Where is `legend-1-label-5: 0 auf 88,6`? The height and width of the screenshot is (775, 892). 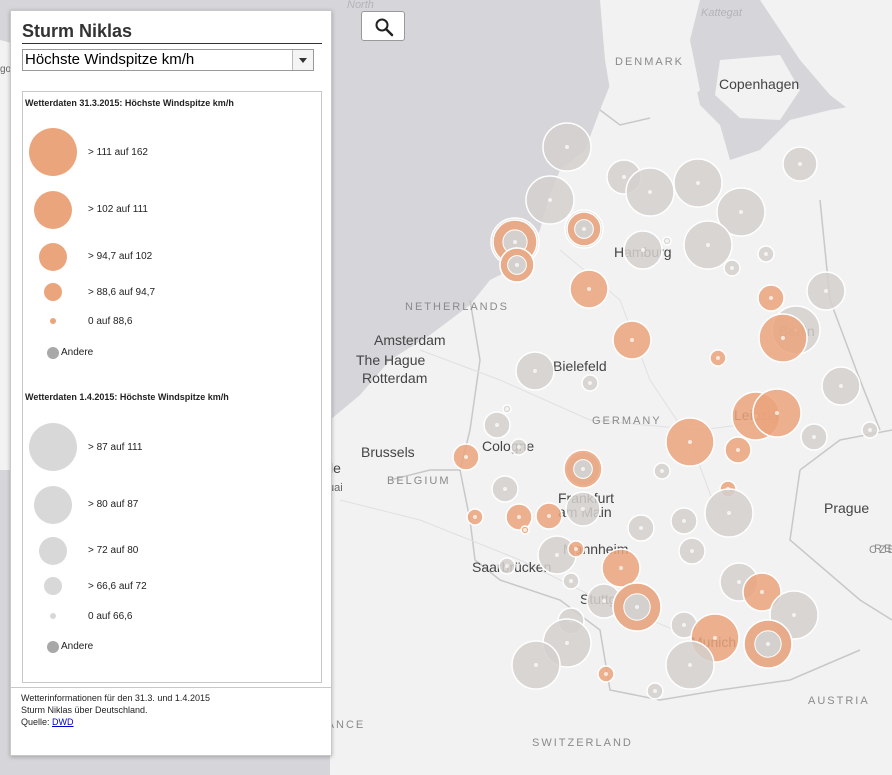 legend-1-label-5: 0 auf 88,6 is located at coordinates (110, 321).